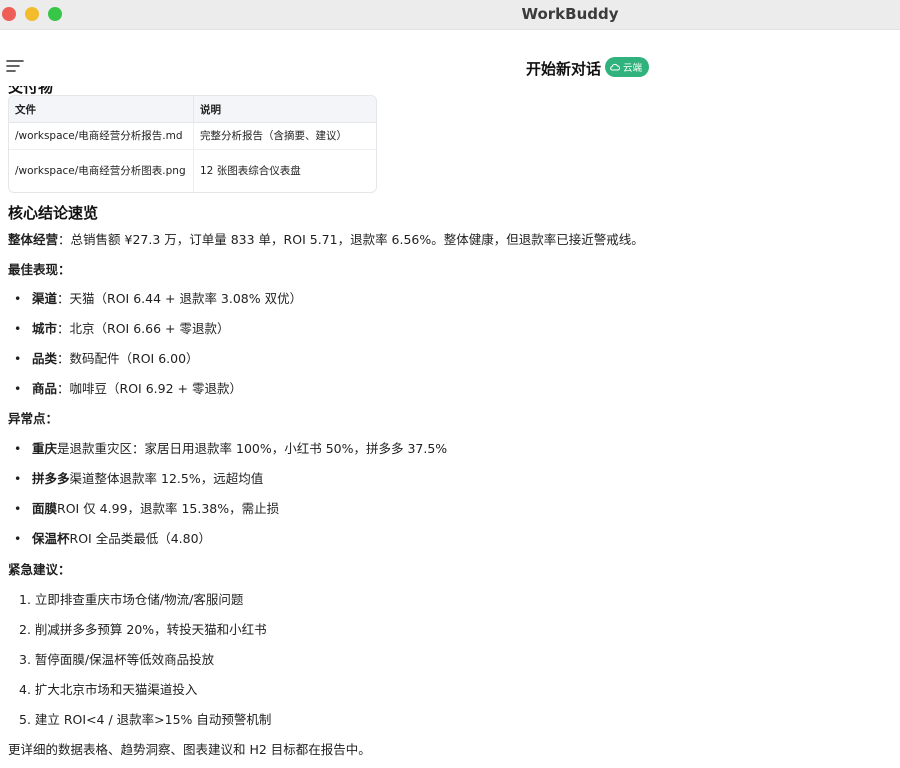 This screenshot has width=900, height=768. What do you see at coordinates (33, 418) in the screenshot?
I see `anomaly-heading: 异常点：` at bounding box center [33, 418].